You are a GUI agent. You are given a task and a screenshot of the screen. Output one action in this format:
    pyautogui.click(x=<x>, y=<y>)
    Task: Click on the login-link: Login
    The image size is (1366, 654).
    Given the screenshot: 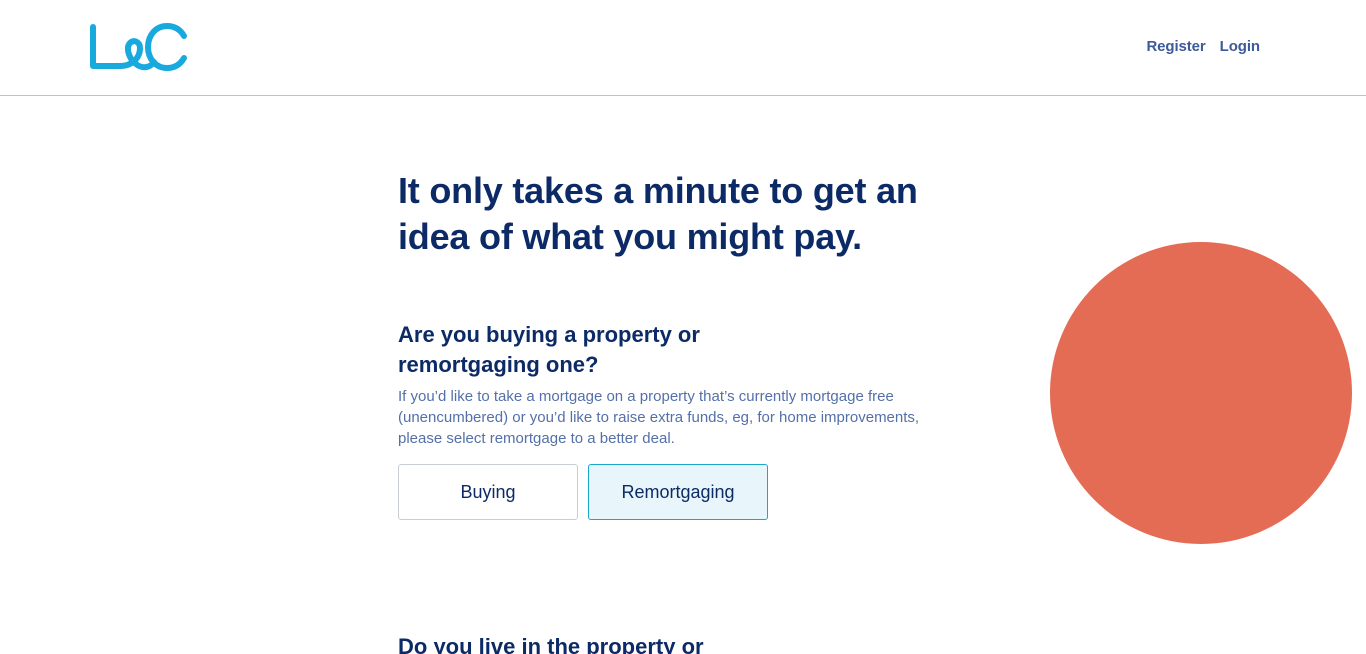 What is the action you would take?
    pyautogui.click(x=1240, y=46)
    